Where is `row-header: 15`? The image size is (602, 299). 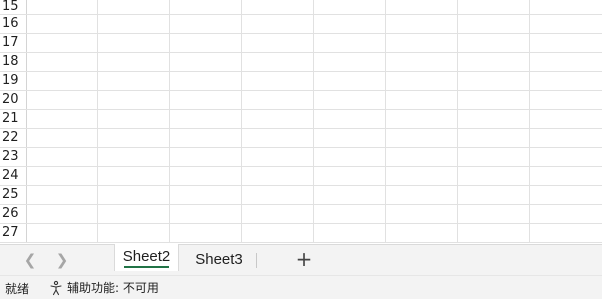 row-header: 15 is located at coordinates (13, 7).